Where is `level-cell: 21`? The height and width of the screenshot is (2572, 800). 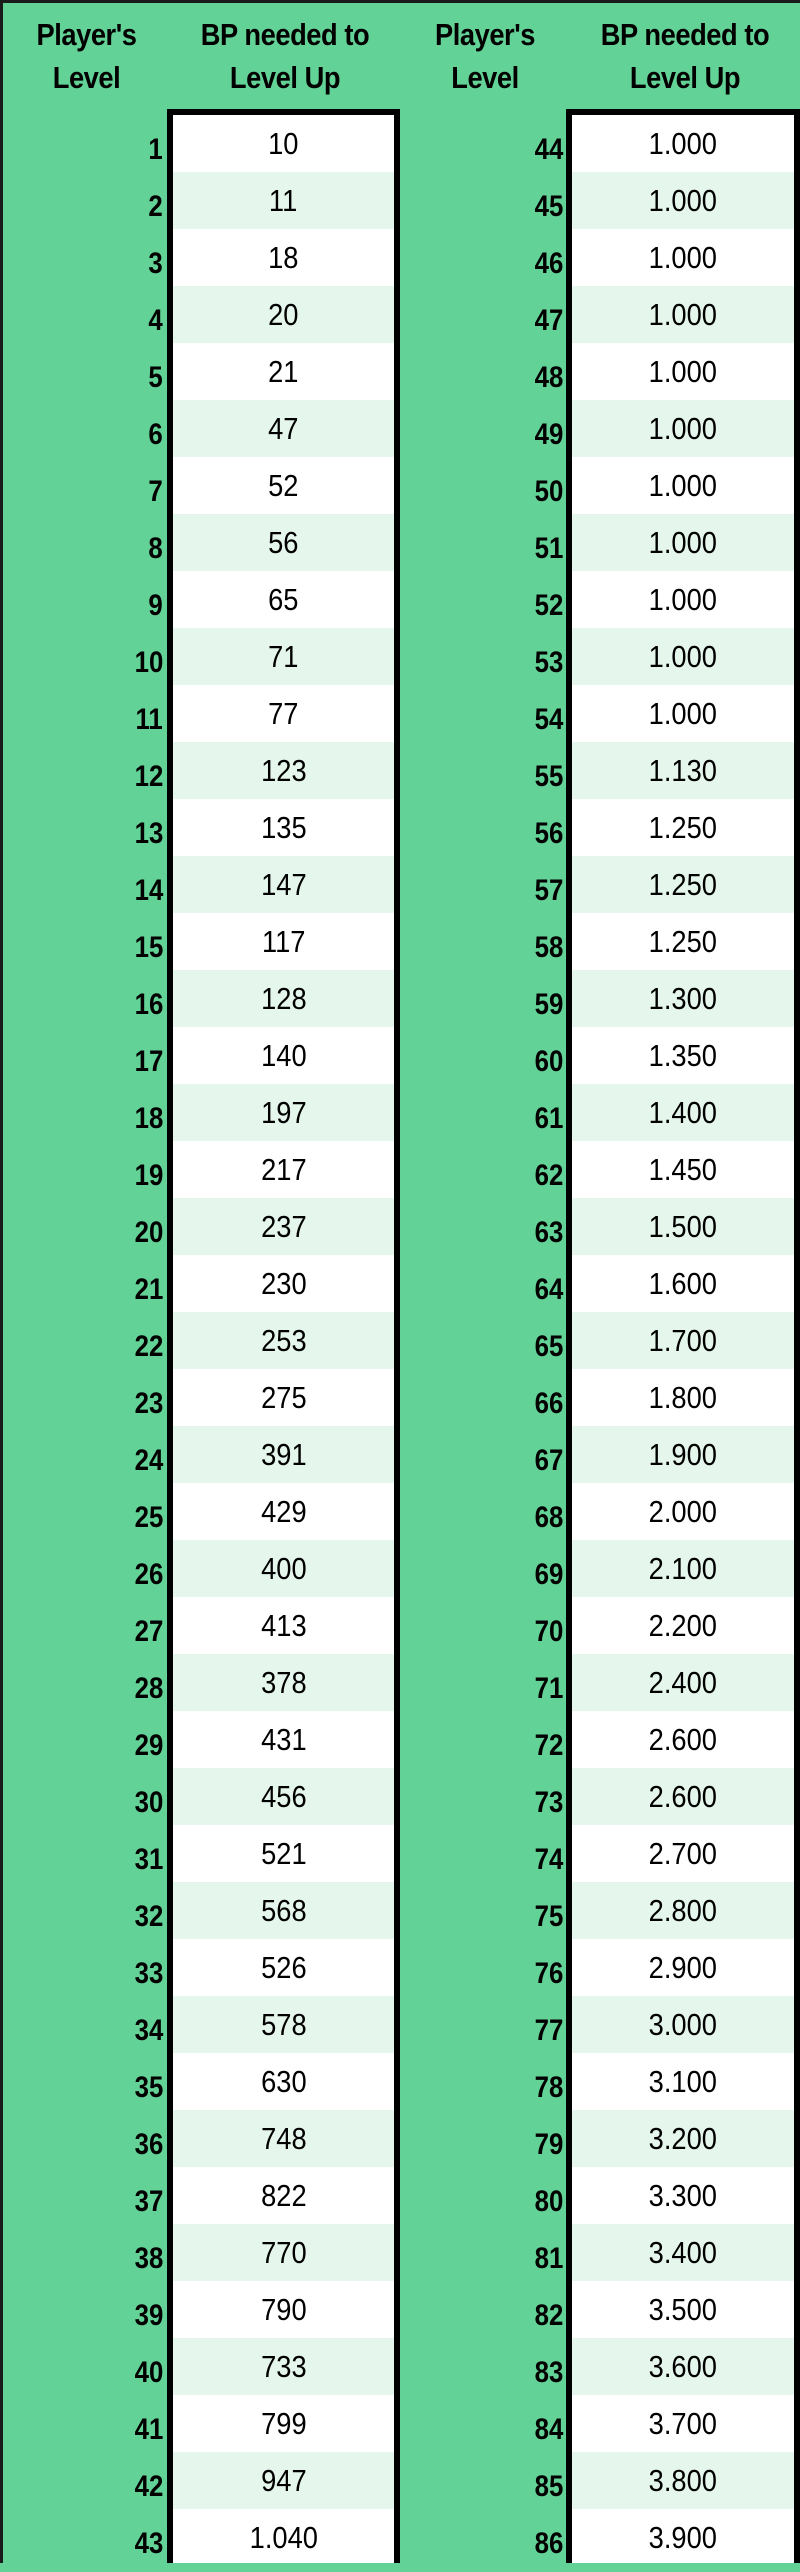
level-cell: 21 is located at coordinates (83, 1283).